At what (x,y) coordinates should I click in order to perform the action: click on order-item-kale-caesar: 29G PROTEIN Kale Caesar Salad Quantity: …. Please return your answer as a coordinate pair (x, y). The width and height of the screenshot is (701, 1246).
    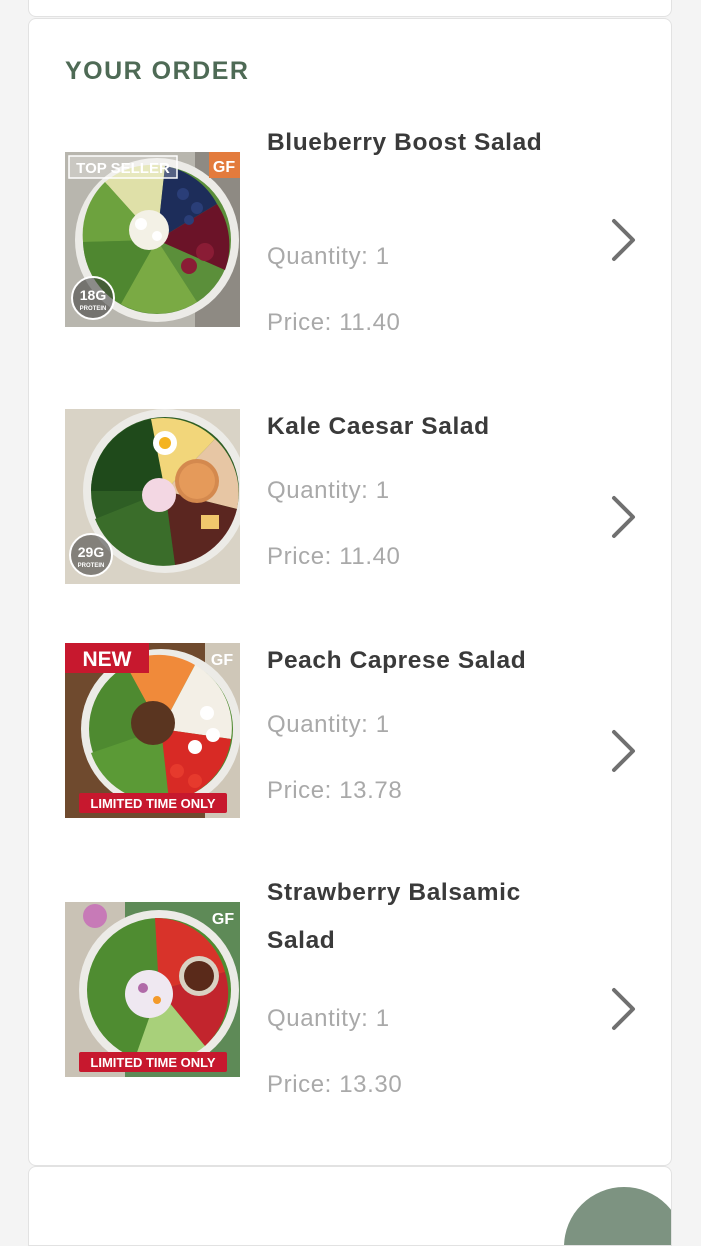
    Looking at the image, I should click on (360, 507).